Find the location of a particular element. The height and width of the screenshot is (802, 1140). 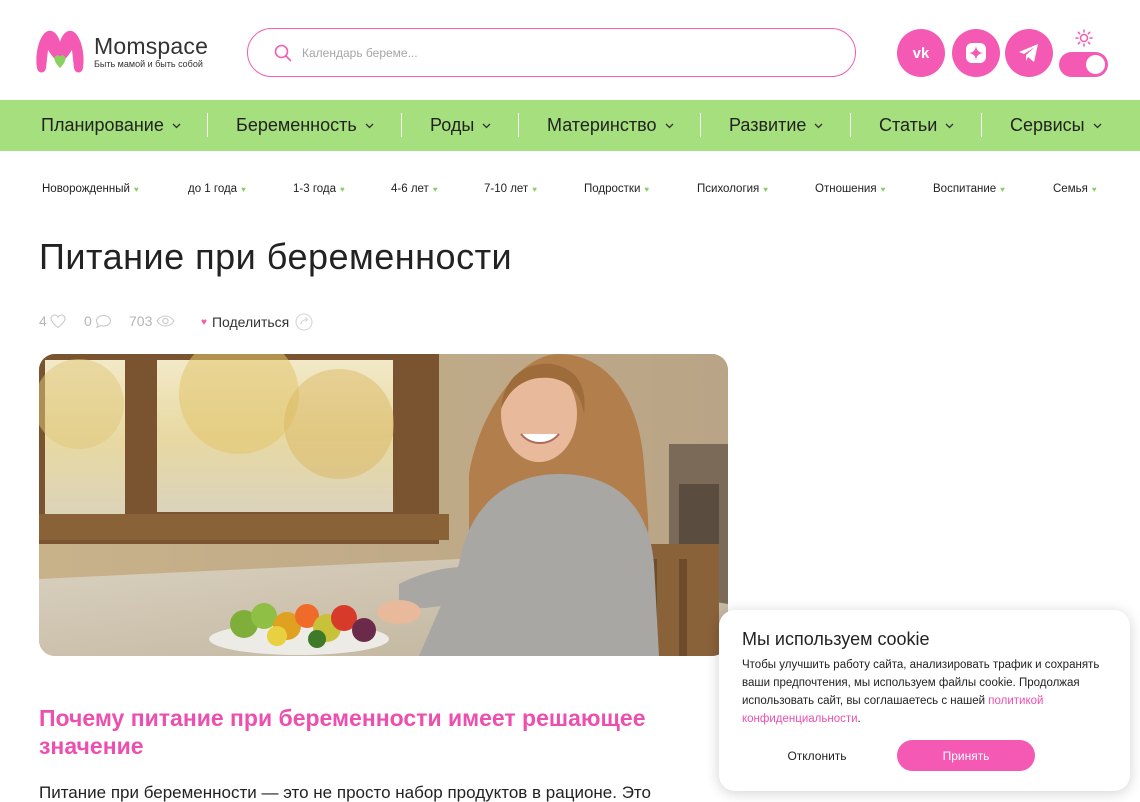

nav-item-articles: Статьи is located at coordinates (916, 125).